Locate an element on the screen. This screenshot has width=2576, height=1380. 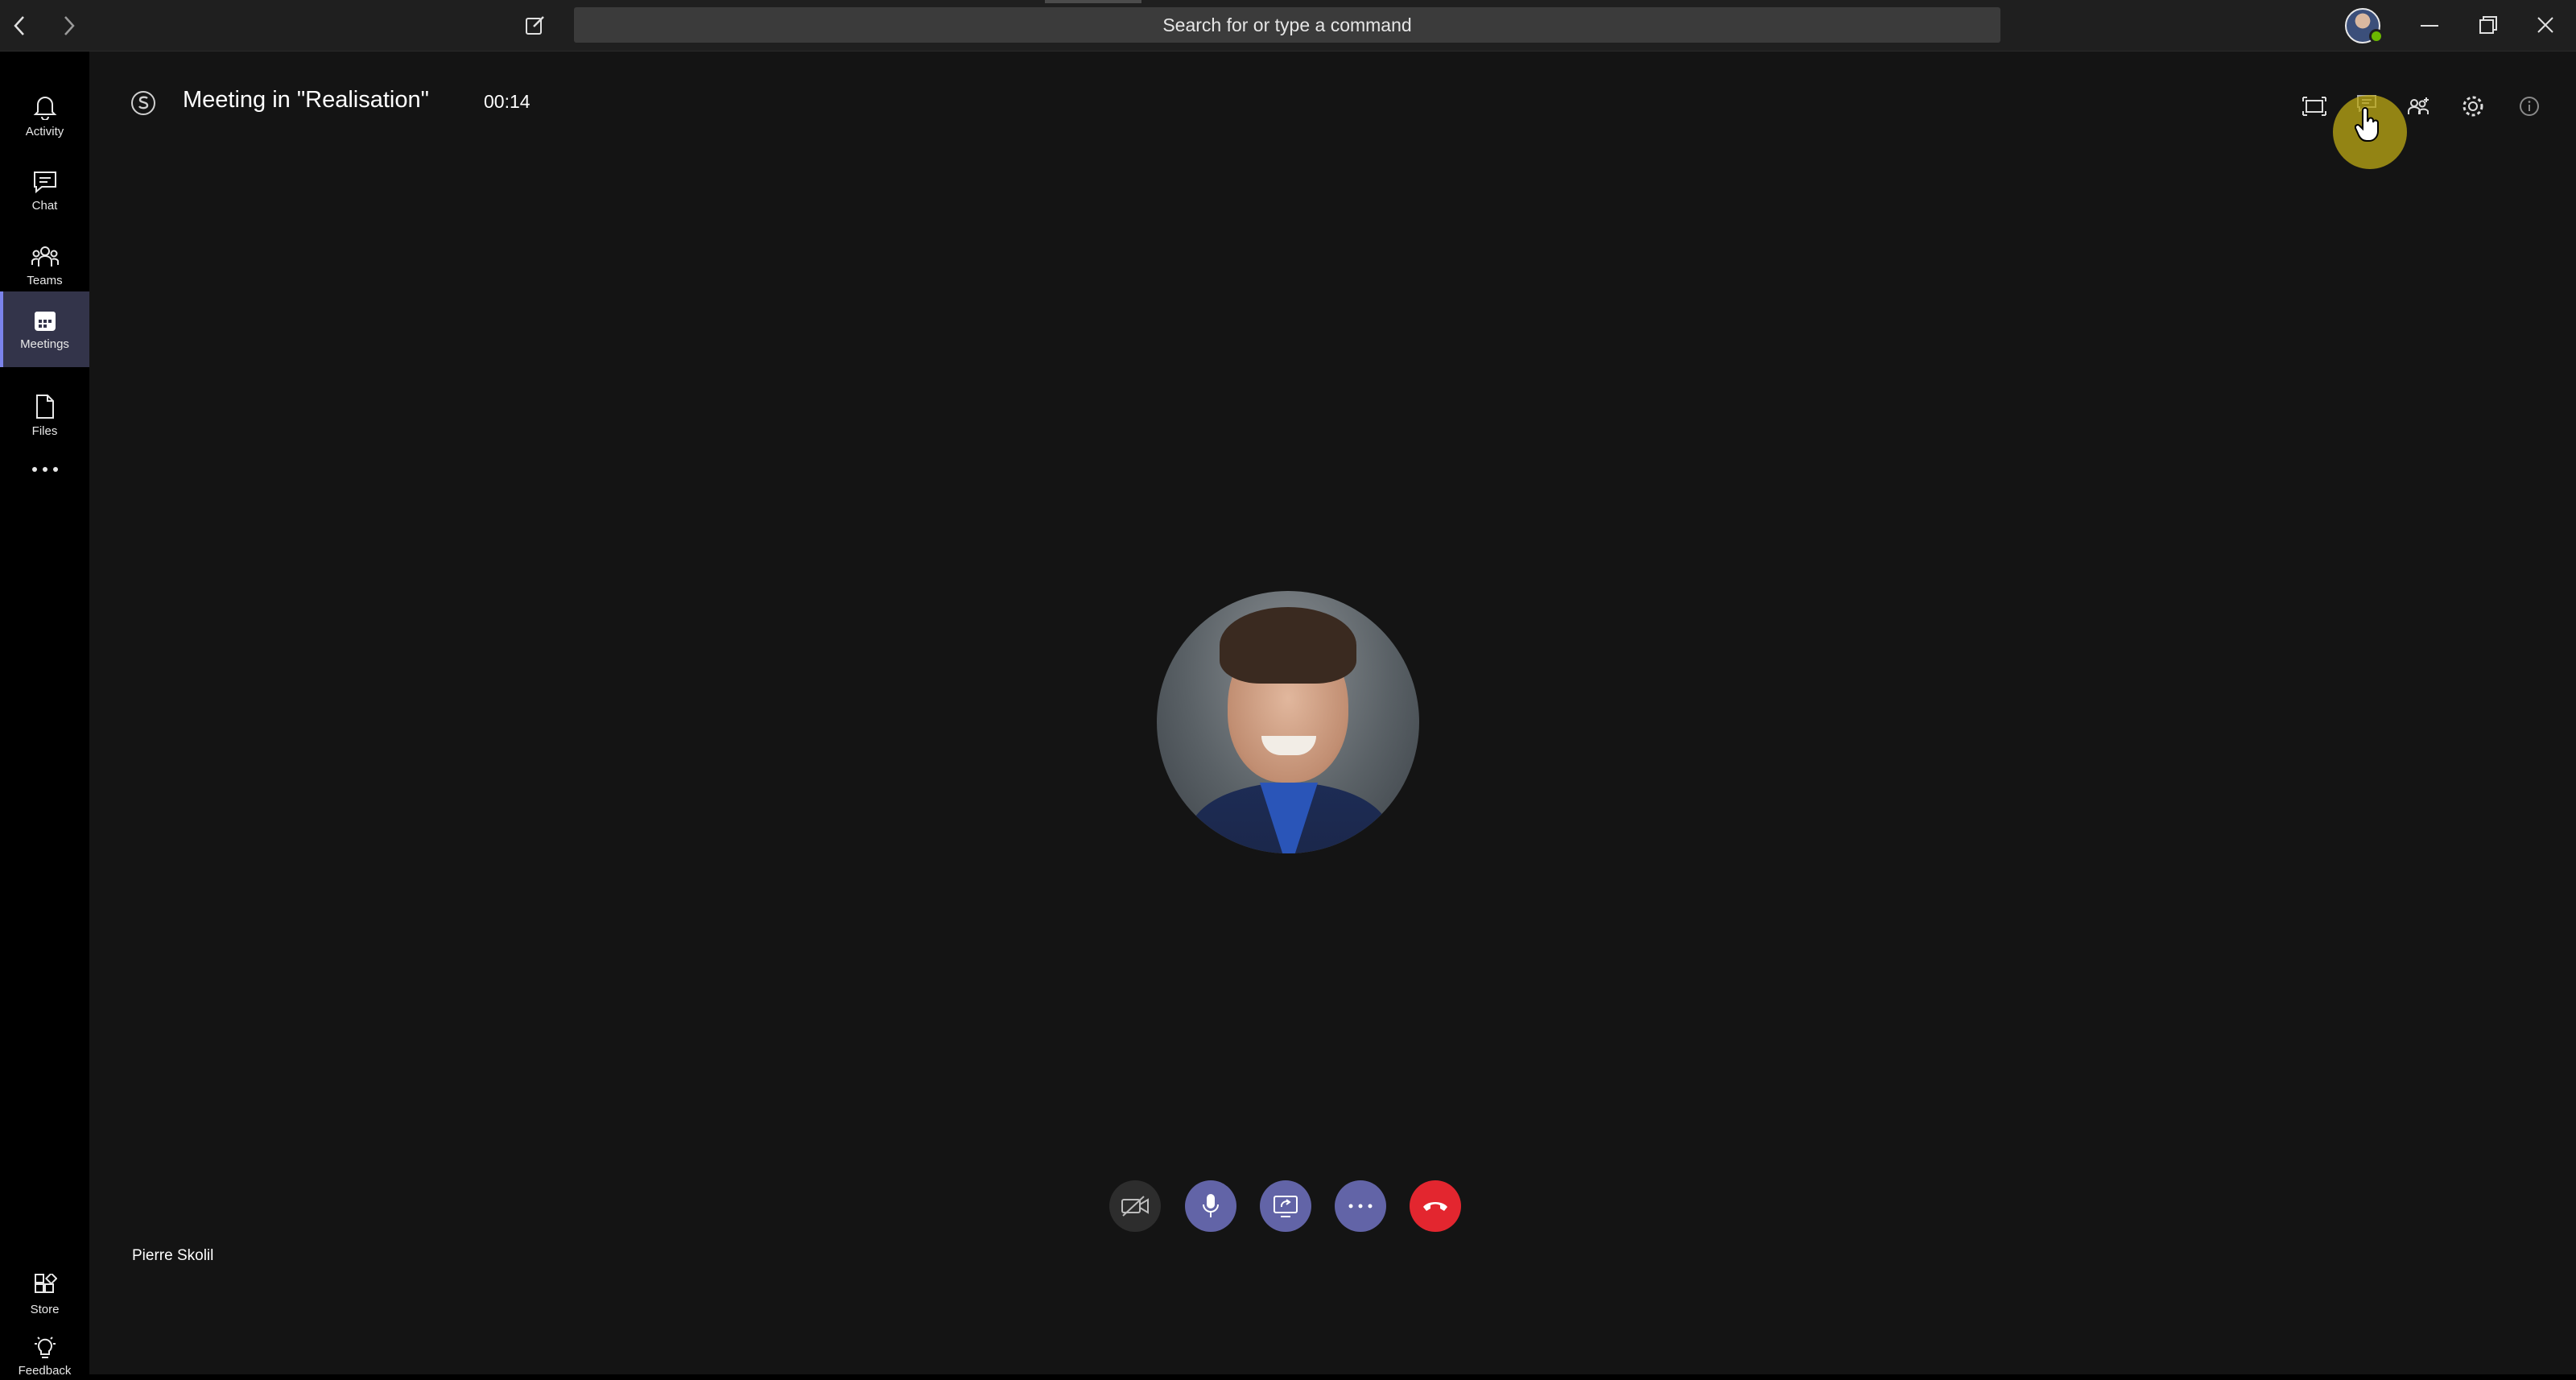
microphone-button is located at coordinates (1210, 1206).